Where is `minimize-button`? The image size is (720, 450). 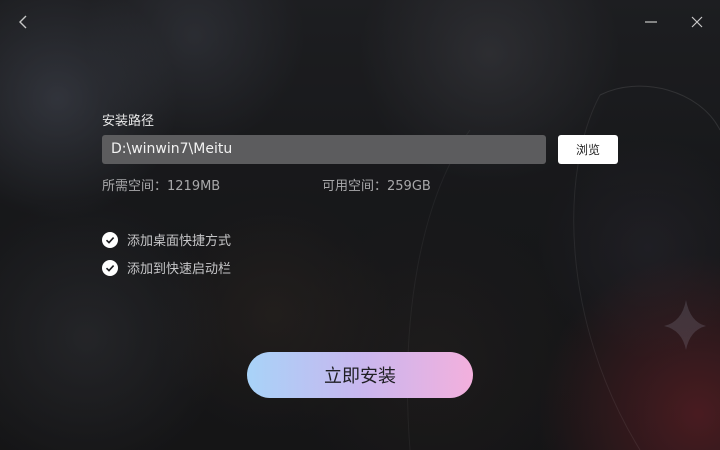 minimize-button is located at coordinates (651, 22).